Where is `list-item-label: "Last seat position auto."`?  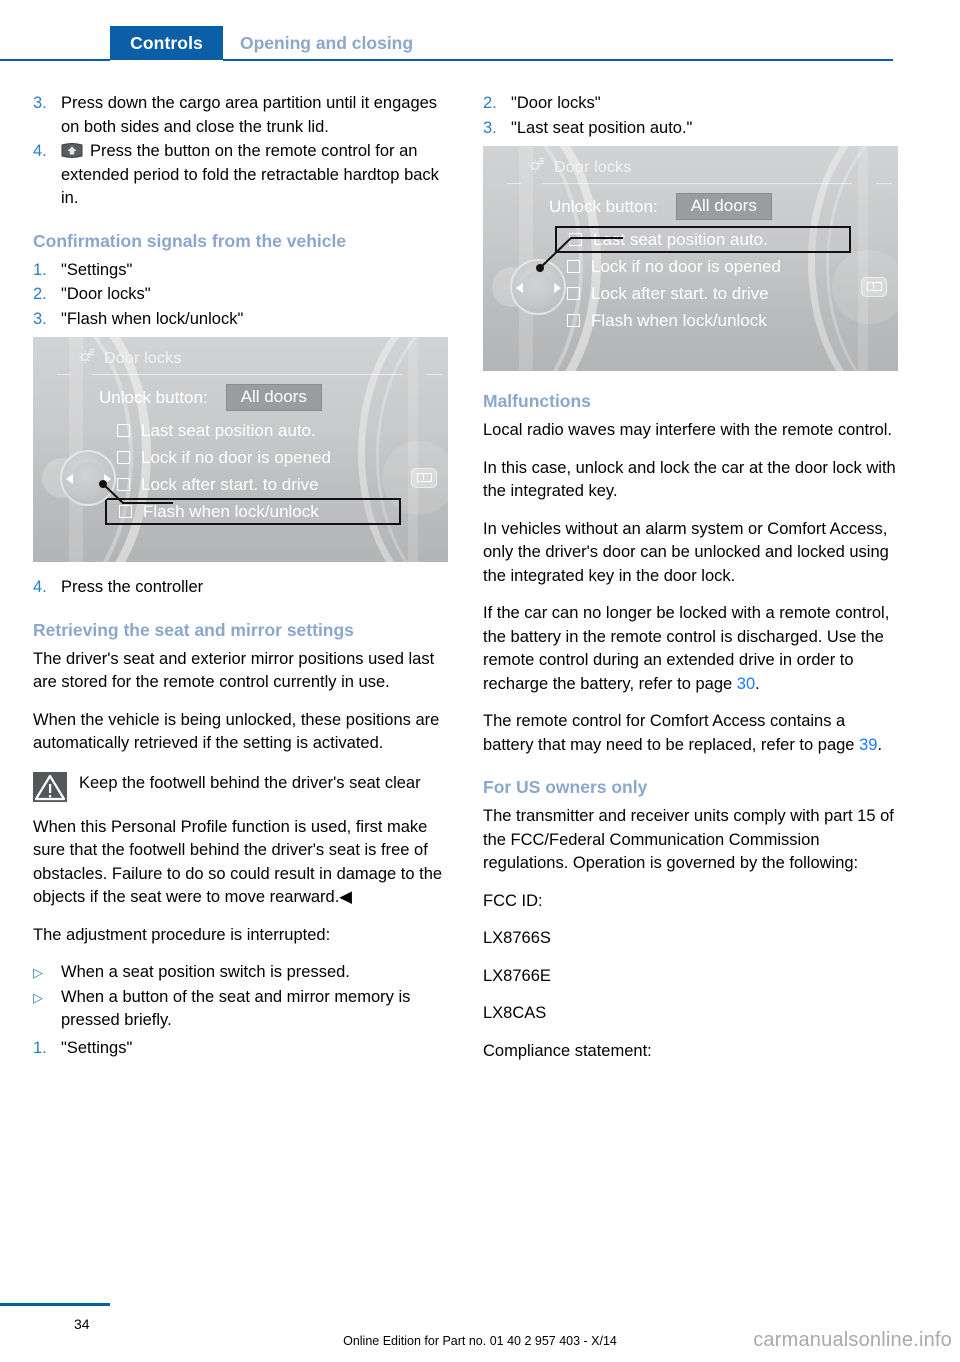
list-item-label: "Last seat position auto." is located at coordinates (602, 127).